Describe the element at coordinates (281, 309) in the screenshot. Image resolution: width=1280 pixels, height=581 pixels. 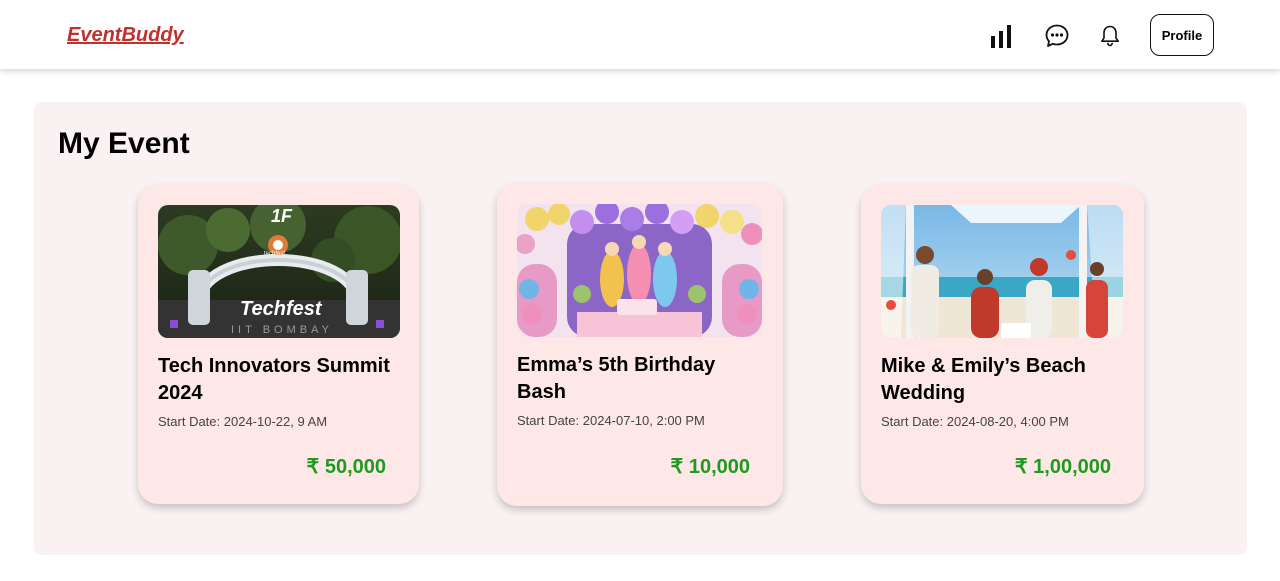
I see `image-caption-main: Techfest` at that location.